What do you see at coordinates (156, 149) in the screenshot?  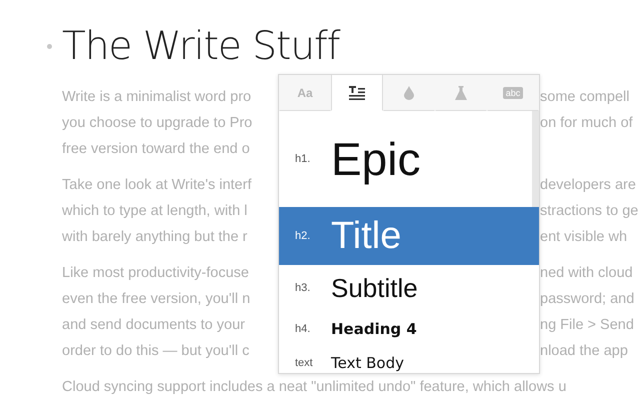 I see `body-text: free version toward the end o` at bounding box center [156, 149].